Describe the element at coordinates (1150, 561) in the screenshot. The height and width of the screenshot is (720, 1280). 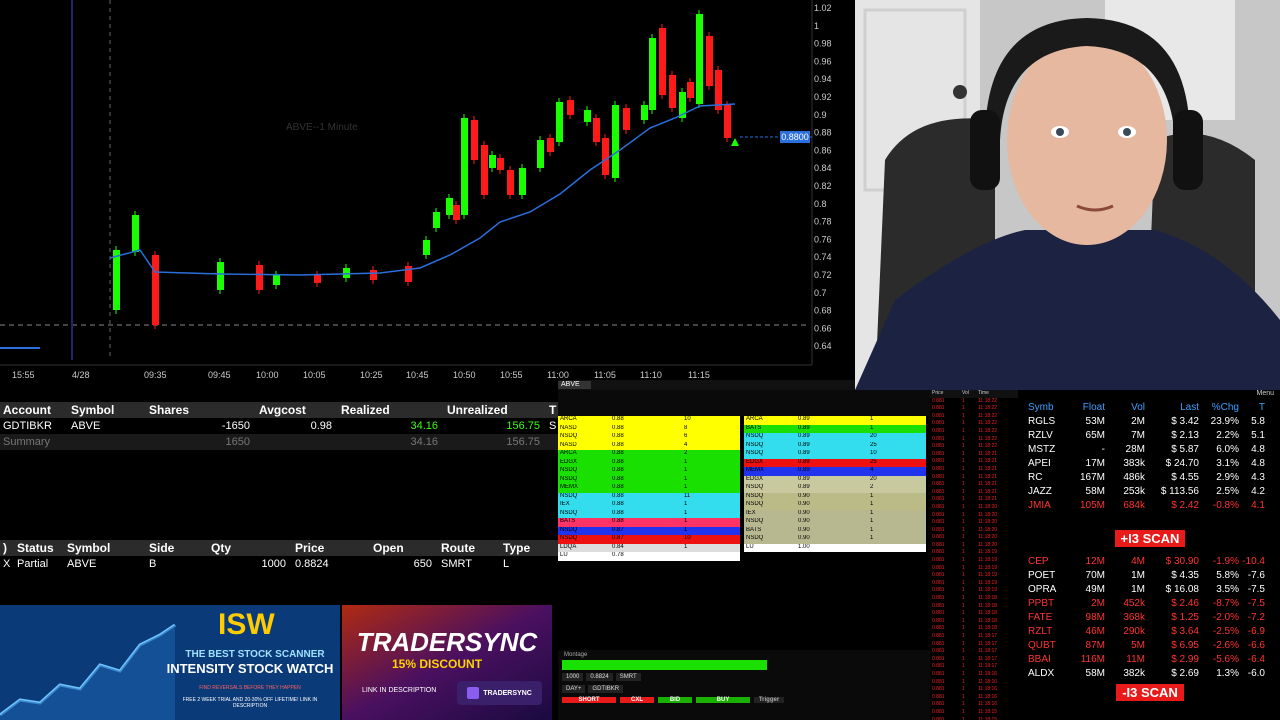
I see `scanner-row: CEP 12M 4M $ 30.90 -1.9% -10.4` at that location.